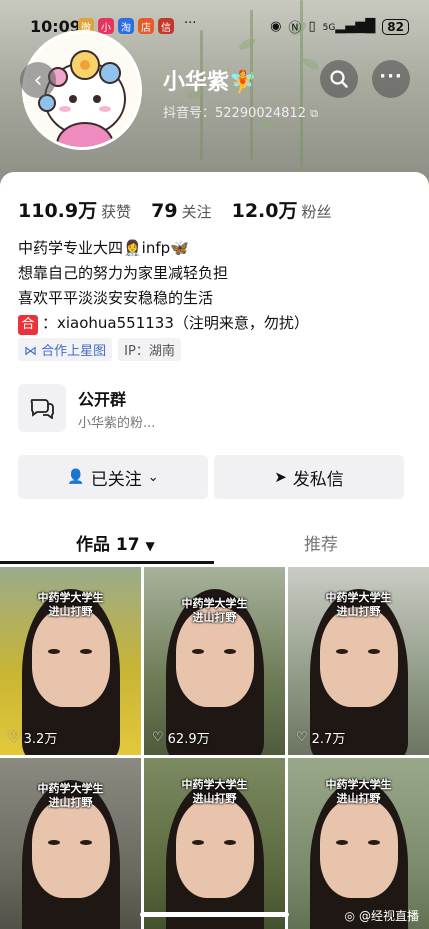 Image resolution: width=429 pixels, height=929 pixels. I want to click on send-message-button: ➤ 发私信, so click(309, 477).